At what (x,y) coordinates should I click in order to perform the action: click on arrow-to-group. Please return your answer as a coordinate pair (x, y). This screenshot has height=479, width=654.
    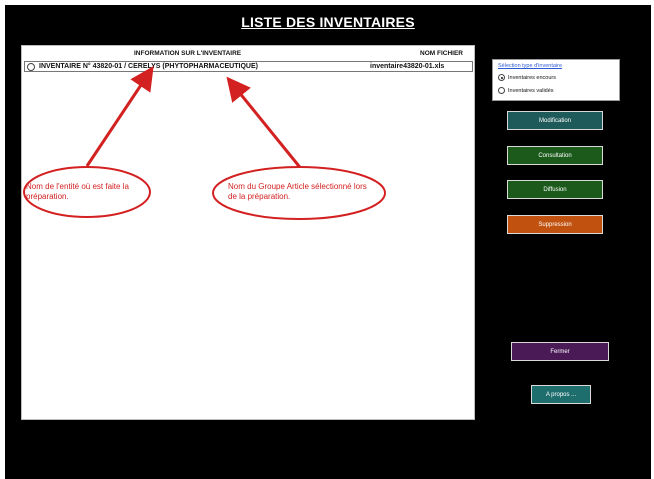
    Looking at the image, I should click on (267, 126).